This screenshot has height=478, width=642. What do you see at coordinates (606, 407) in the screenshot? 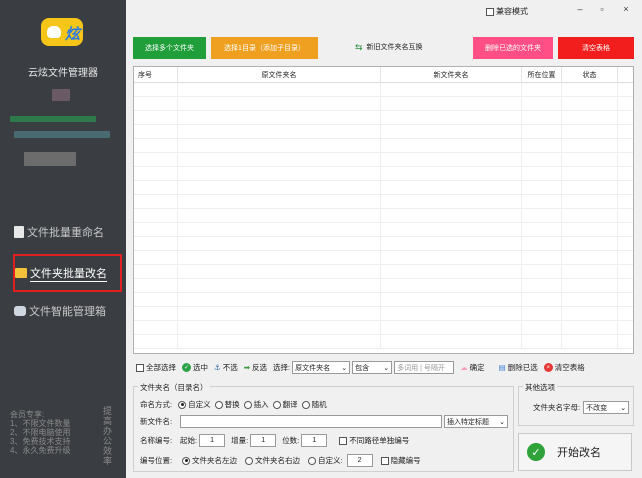
I see `case-select: 不改变 ⌄` at bounding box center [606, 407].